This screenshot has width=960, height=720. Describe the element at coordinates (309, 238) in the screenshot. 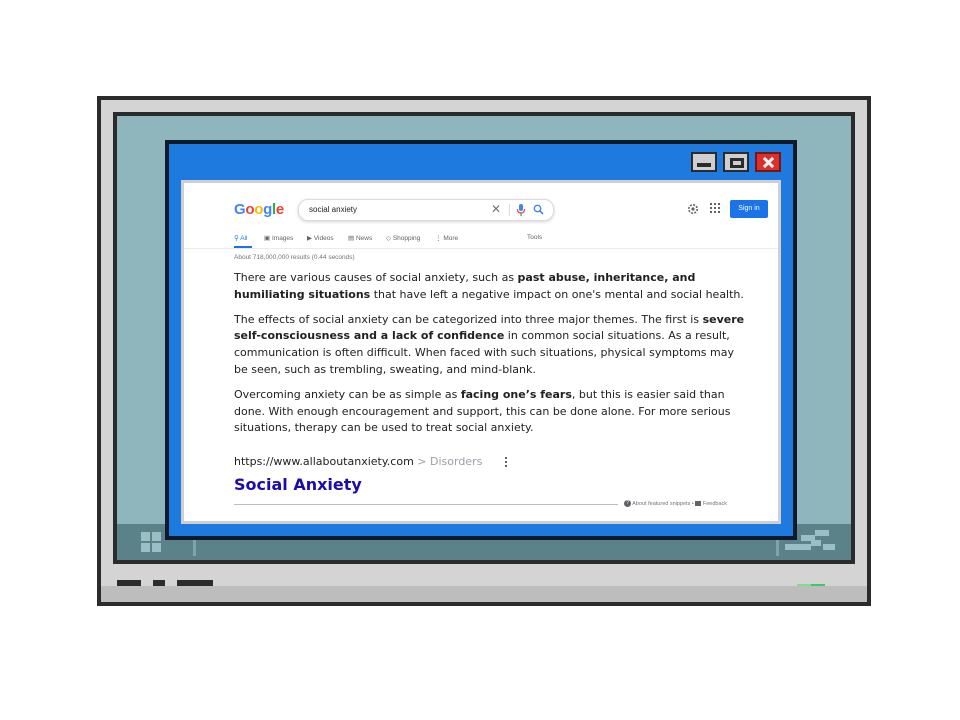

I see `video-icon: ▶` at that location.